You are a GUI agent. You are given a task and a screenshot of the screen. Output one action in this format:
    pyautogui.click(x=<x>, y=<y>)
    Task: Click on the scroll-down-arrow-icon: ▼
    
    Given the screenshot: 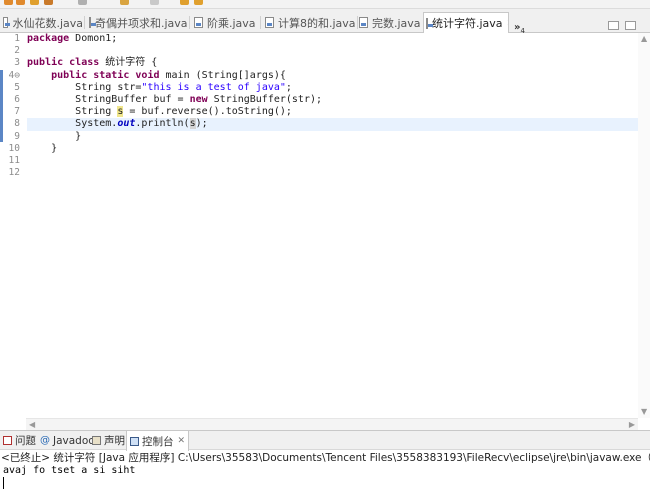 What is the action you would take?
    pyautogui.click(x=644, y=412)
    